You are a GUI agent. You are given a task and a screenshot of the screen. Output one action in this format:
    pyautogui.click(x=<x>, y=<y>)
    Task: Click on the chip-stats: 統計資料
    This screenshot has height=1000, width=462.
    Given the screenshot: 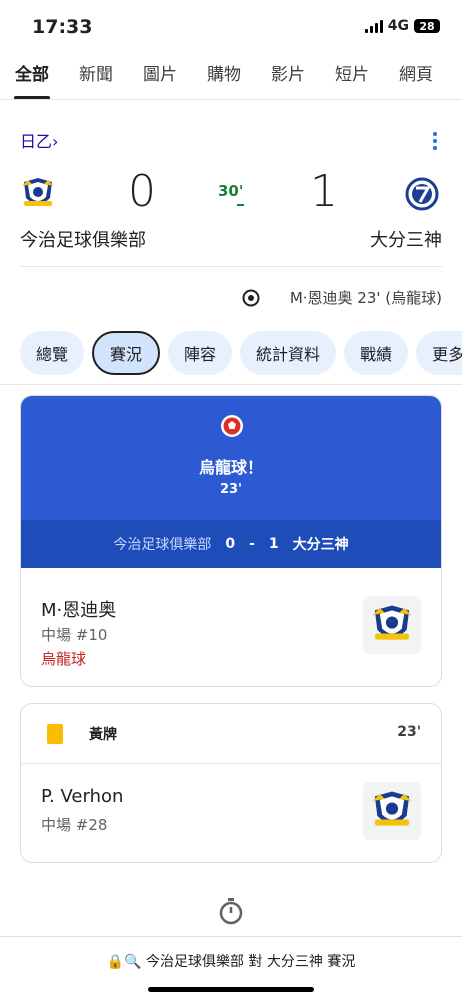 What is the action you would take?
    pyautogui.click(x=288, y=353)
    